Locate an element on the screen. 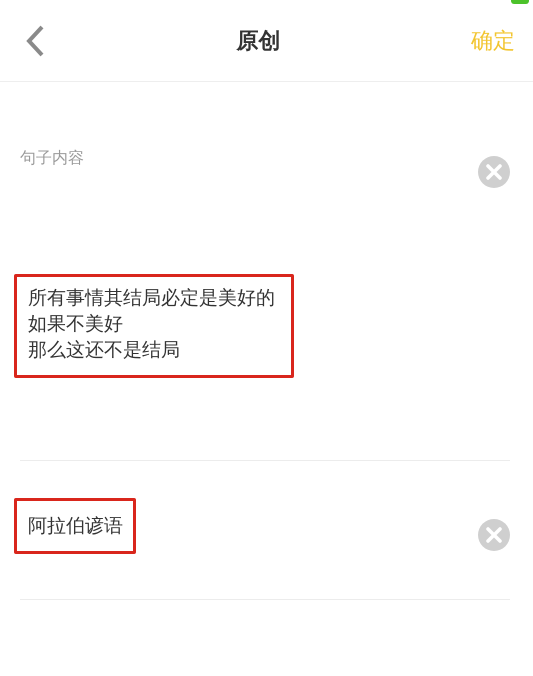 The height and width of the screenshot is (676, 533). text-line: 所有事情其结局必定是美好的 is located at coordinates (151, 298).